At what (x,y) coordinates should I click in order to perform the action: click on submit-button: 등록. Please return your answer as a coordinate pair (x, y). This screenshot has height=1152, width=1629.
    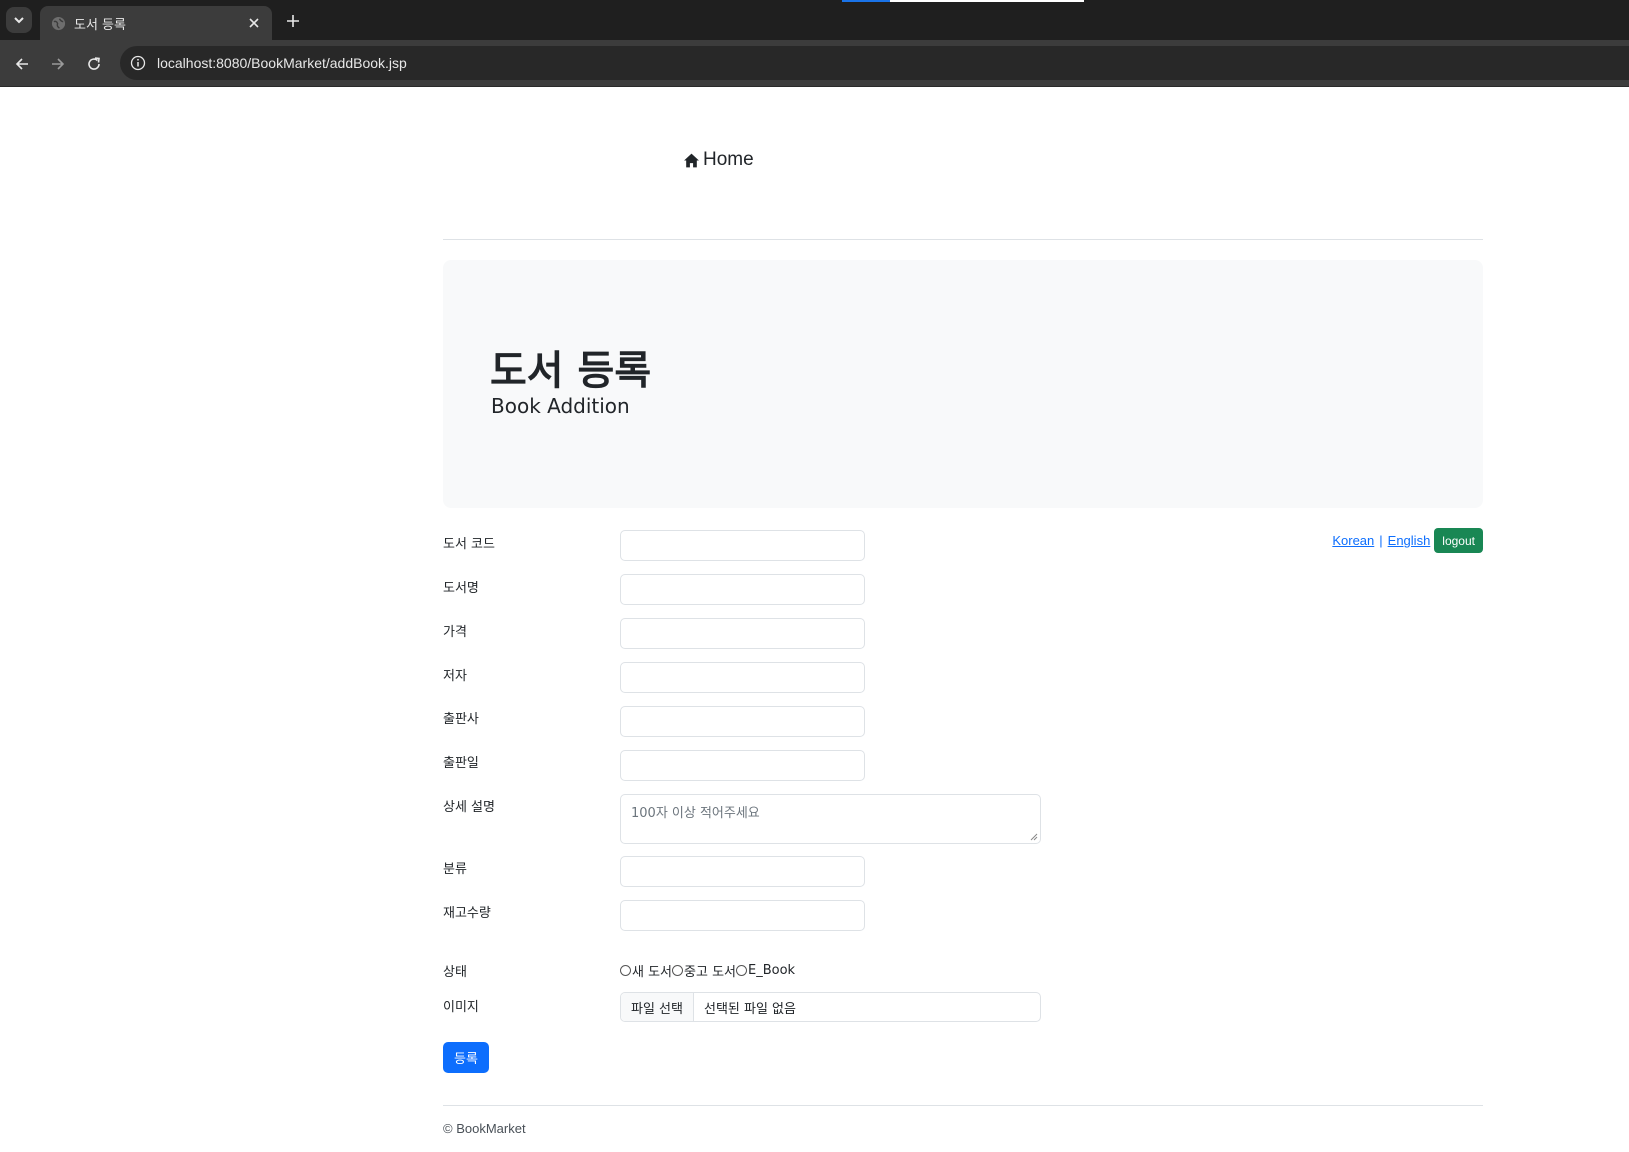
    Looking at the image, I should click on (466, 1057).